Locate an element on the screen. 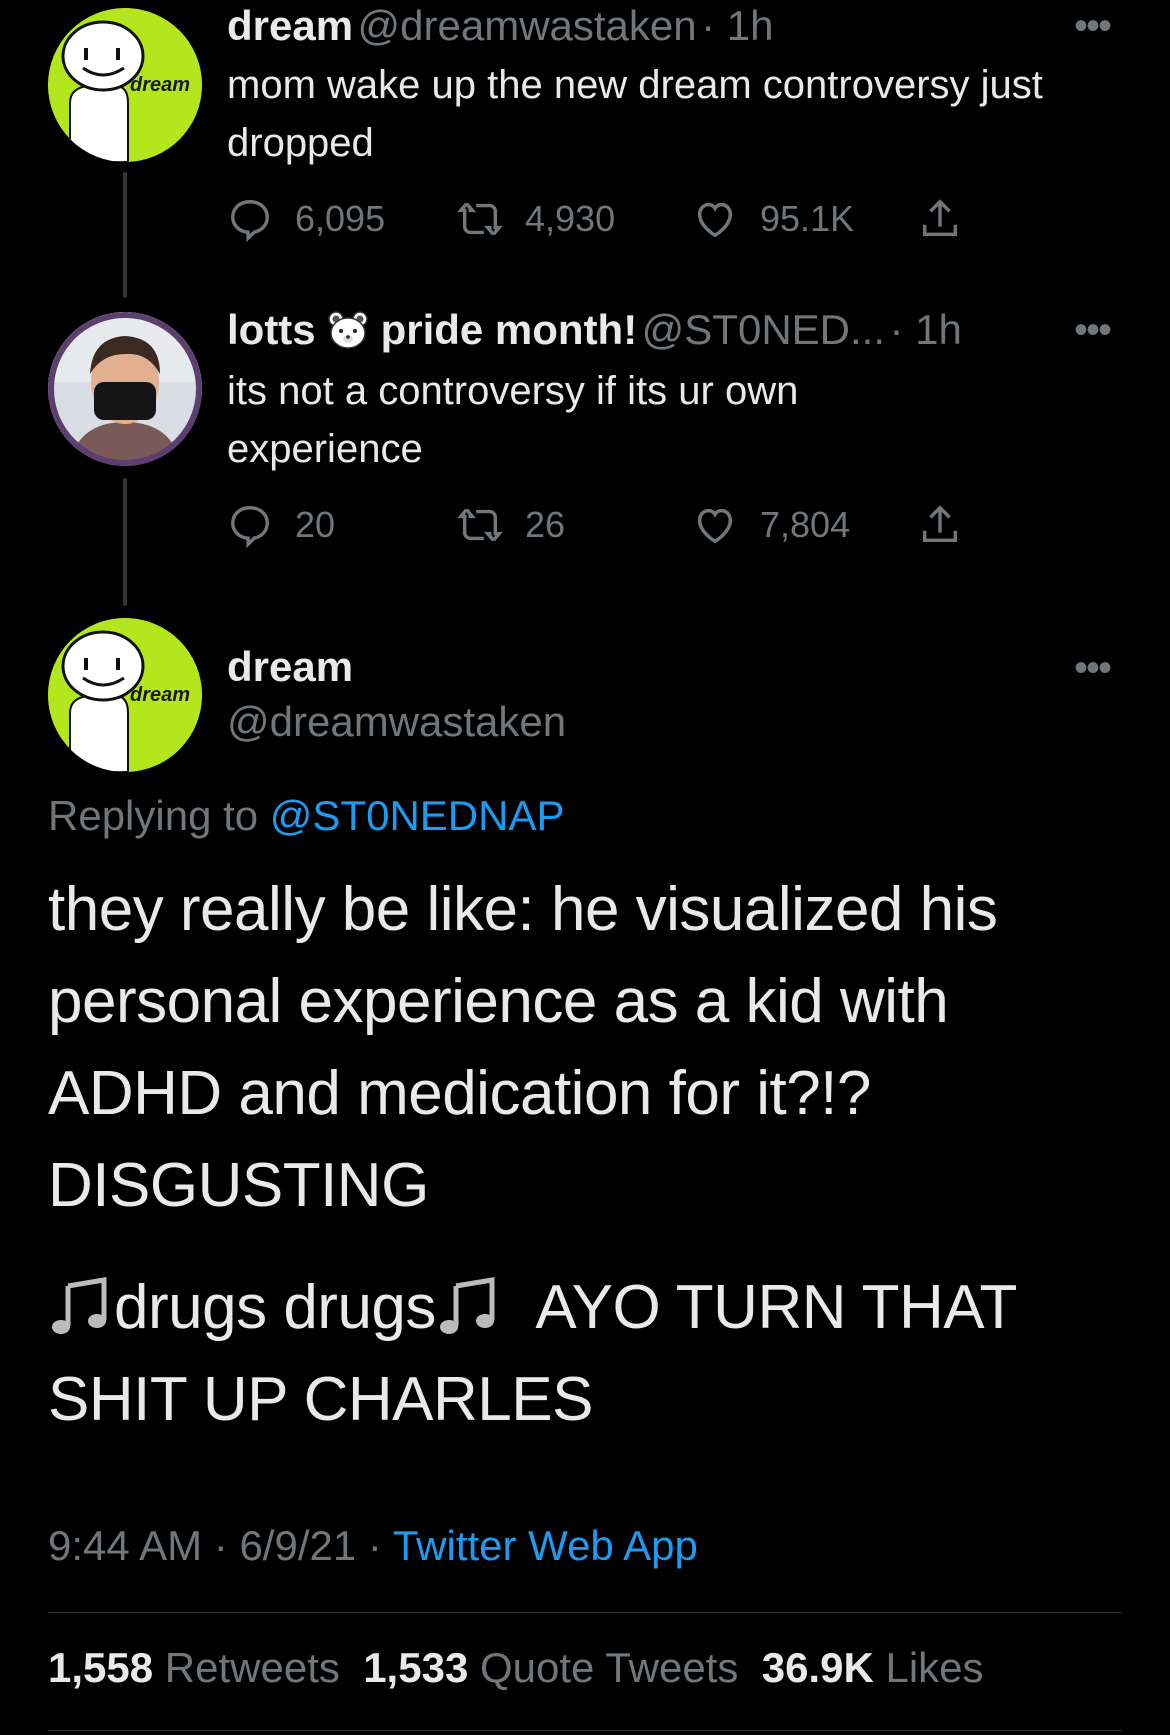 This screenshot has width=1170, height=1735. retweet-button: 26 is located at coordinates (511, 525).